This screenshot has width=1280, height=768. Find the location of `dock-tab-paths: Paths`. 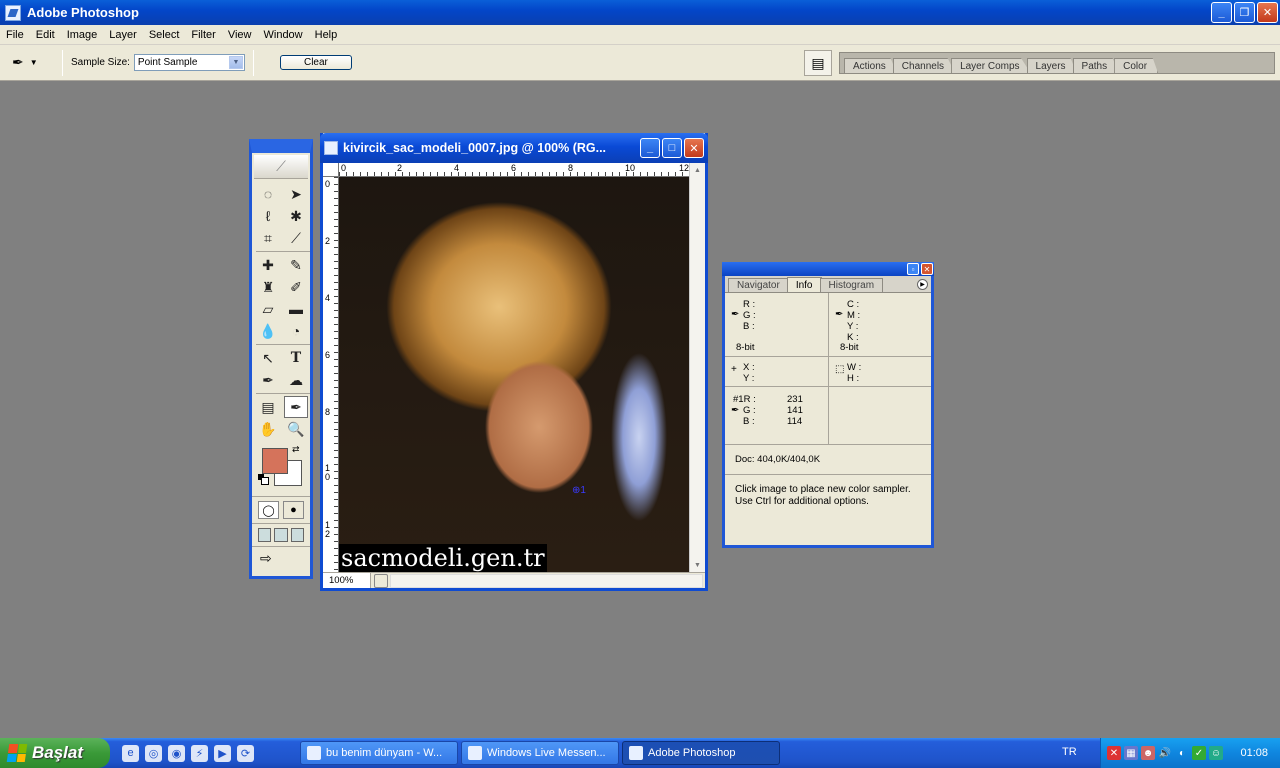

dock-tab-paths: Paths is located at coordinates (1095, 65).